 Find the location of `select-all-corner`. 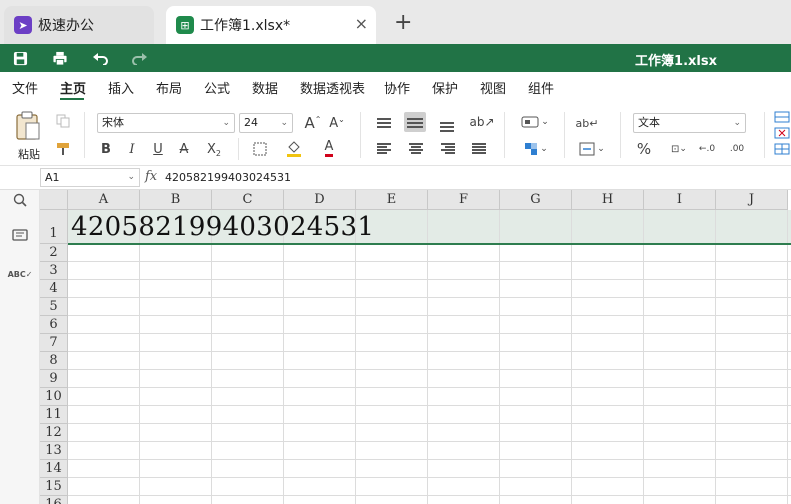

select-all-corner is located at coordinates (54, 200).